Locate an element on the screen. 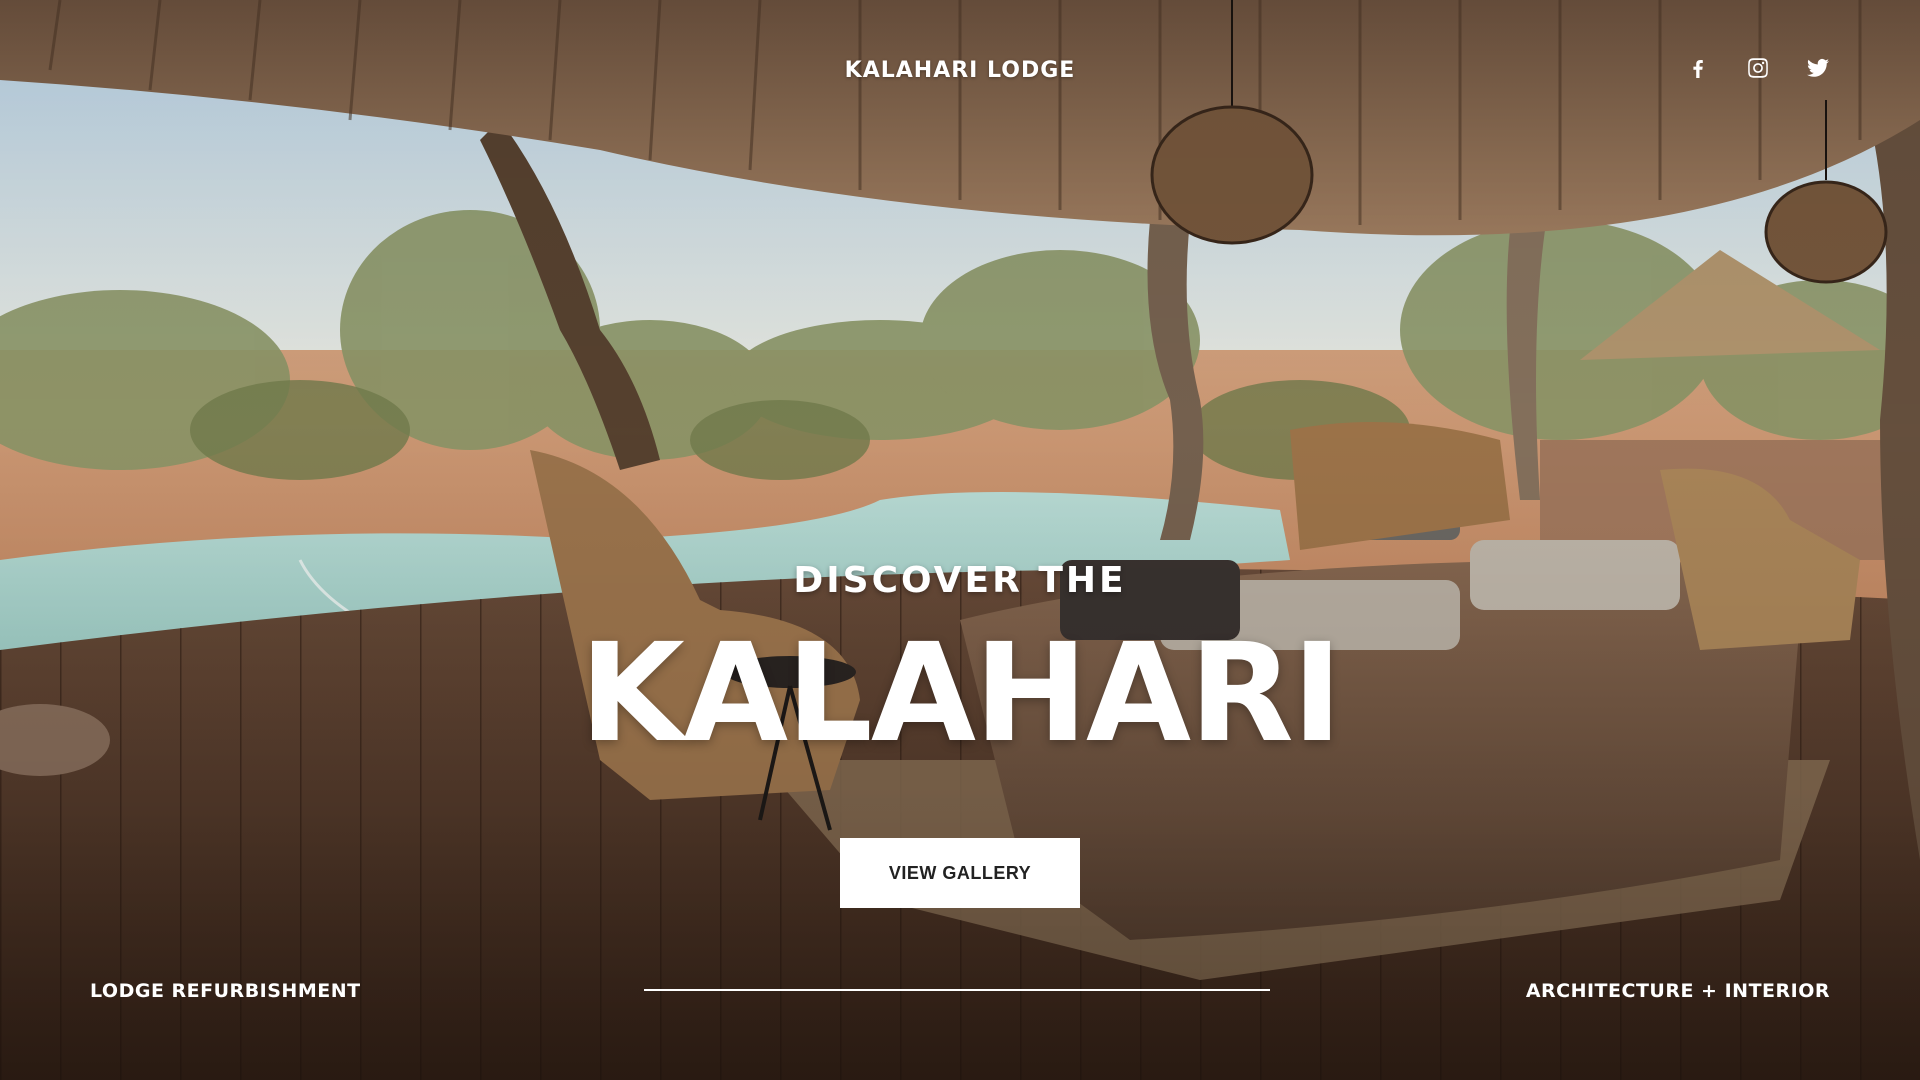 The image size is (1920, 1080). facebook-link is located at coordinates (1698, 68).